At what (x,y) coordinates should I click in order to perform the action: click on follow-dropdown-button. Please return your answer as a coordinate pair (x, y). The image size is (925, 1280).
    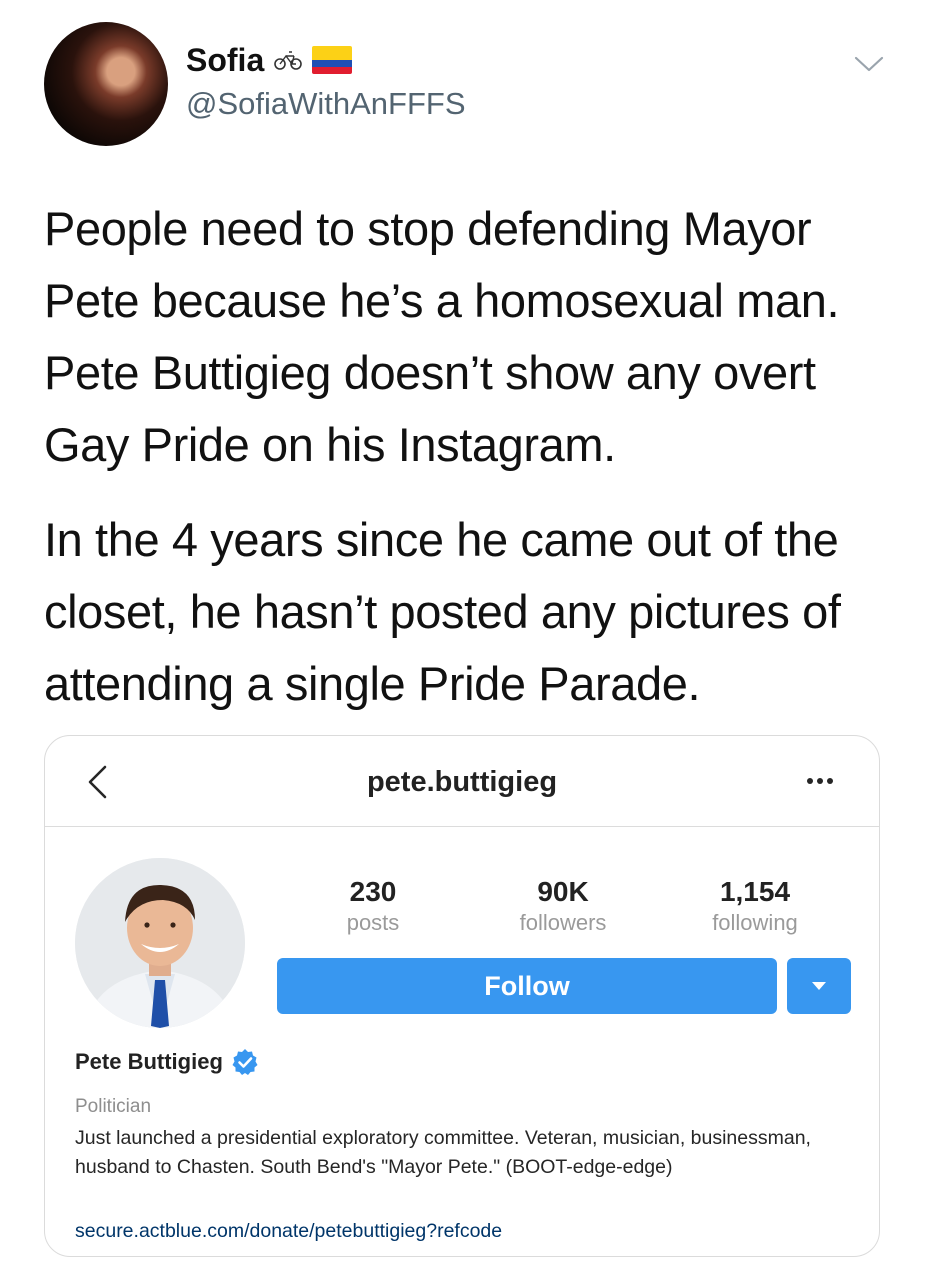
    Looking at the image, I should click on (819, 986).